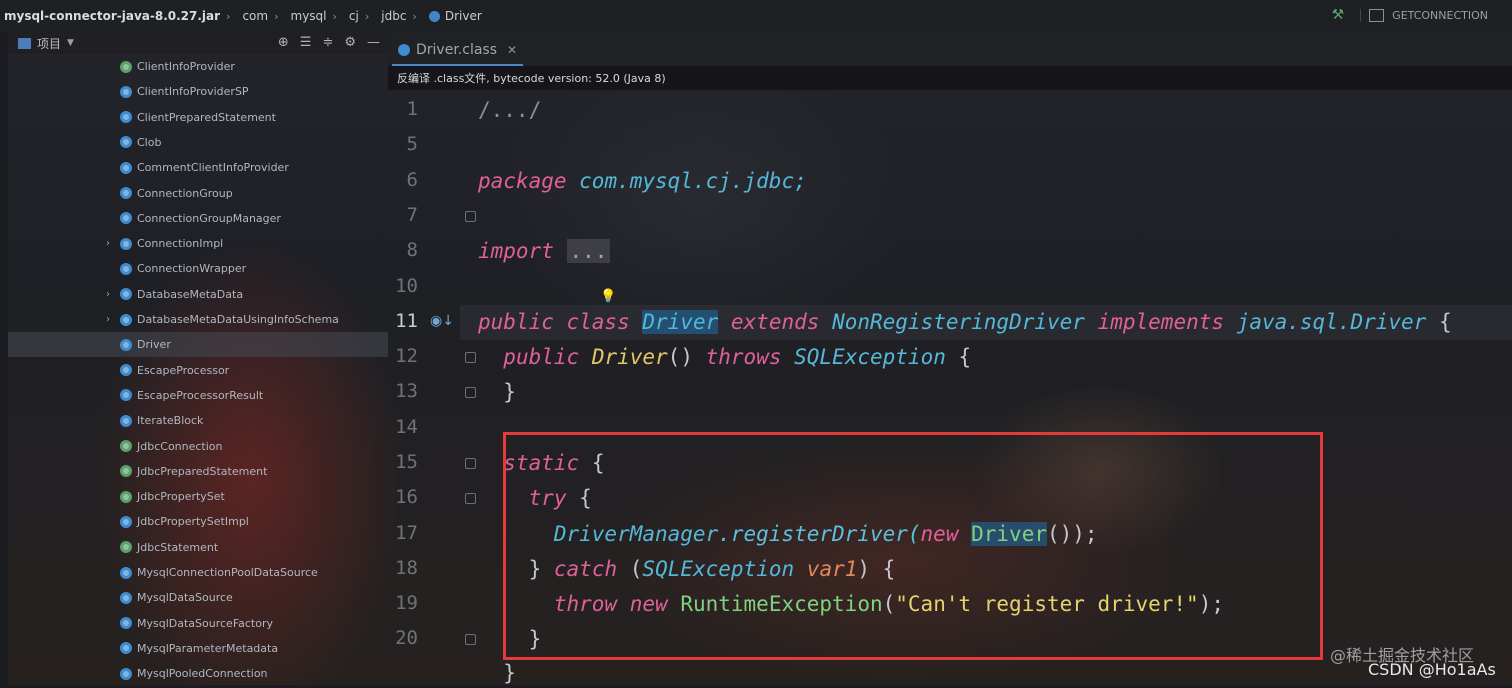  Describe the element at coordinates (497, 673) in the screenshot. I see `code-line-21: }` at that location.